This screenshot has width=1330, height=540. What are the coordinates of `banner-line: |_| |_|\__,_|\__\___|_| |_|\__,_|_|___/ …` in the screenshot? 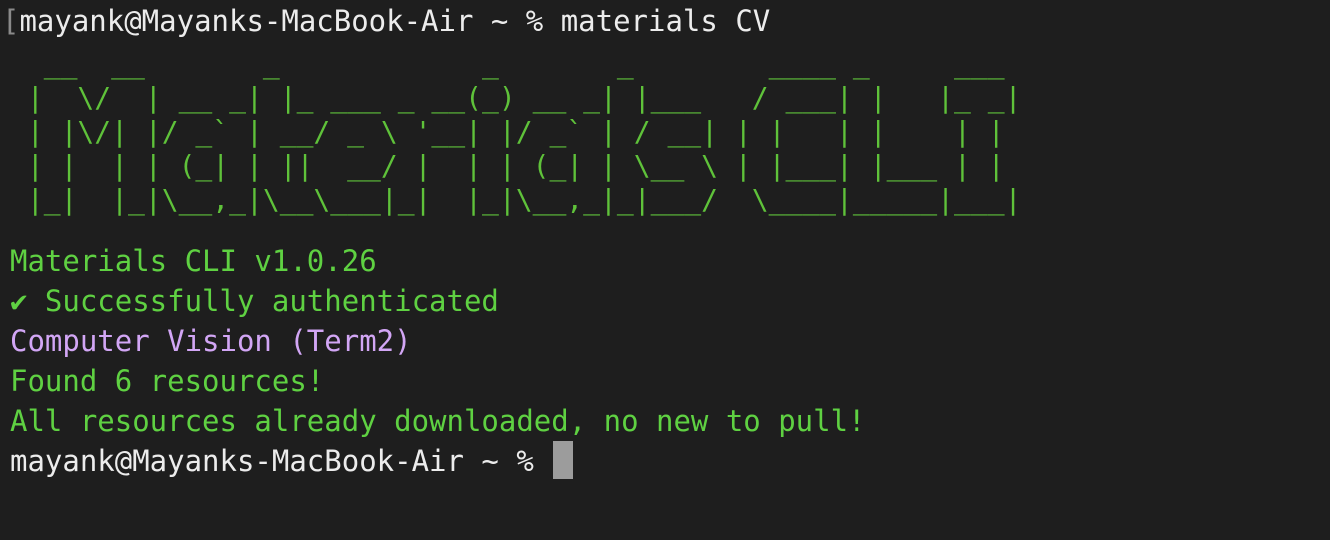 It's located at (516, 199).